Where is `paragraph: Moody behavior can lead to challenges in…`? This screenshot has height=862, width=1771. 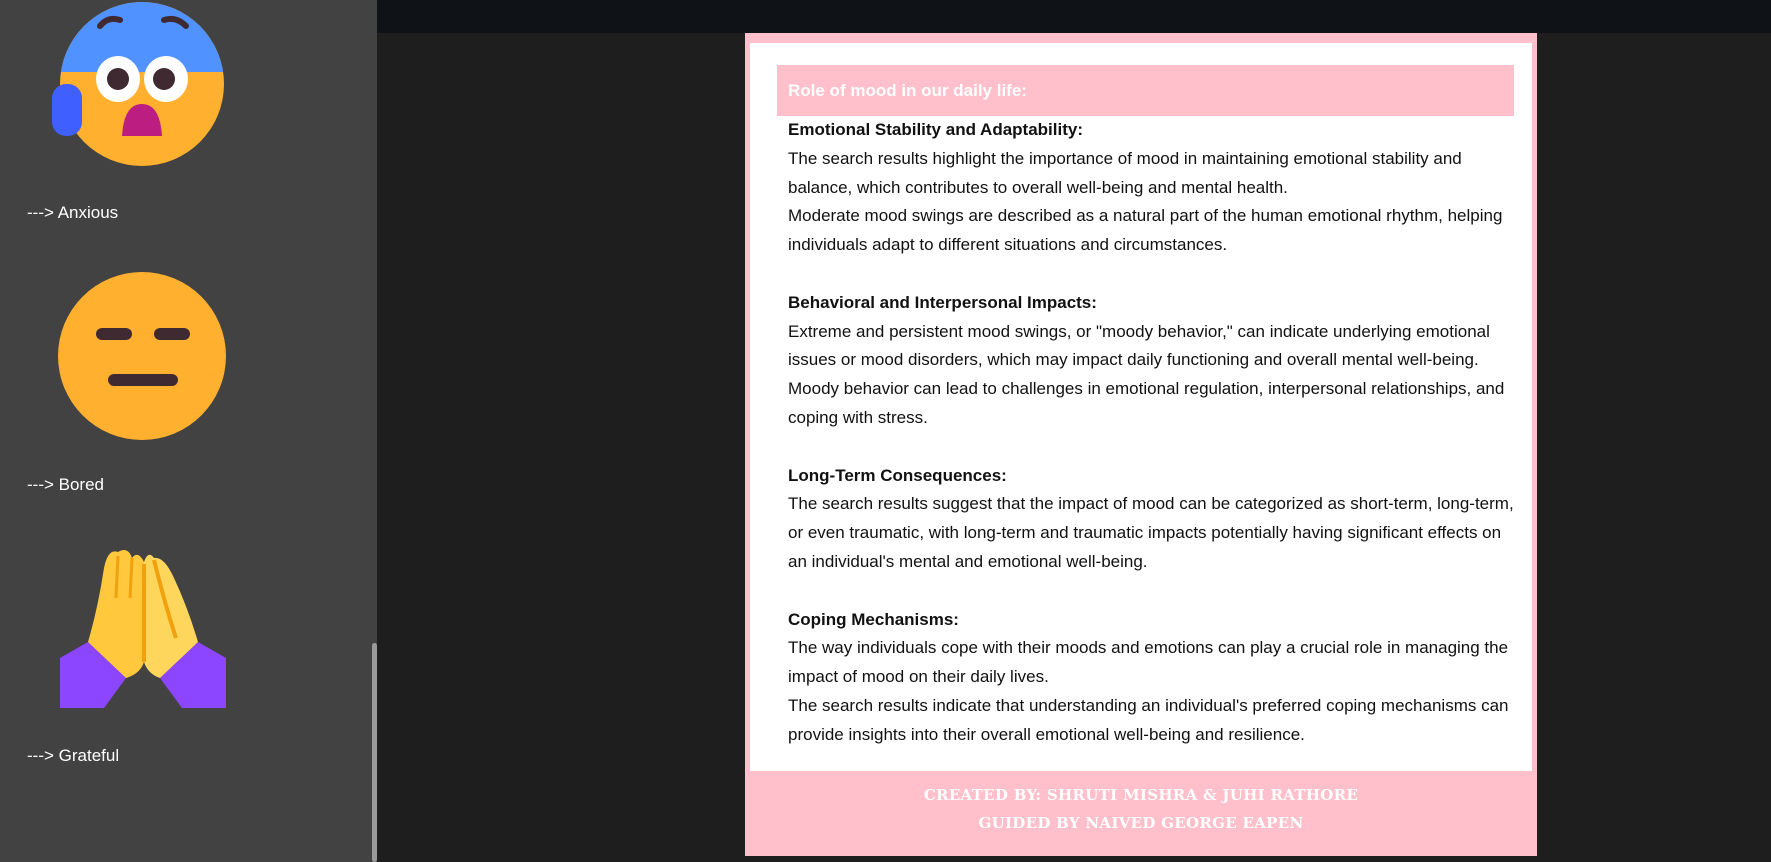
paragraph: Moody behavior can lead to challenges in… is located at coordinates (1146, 403).